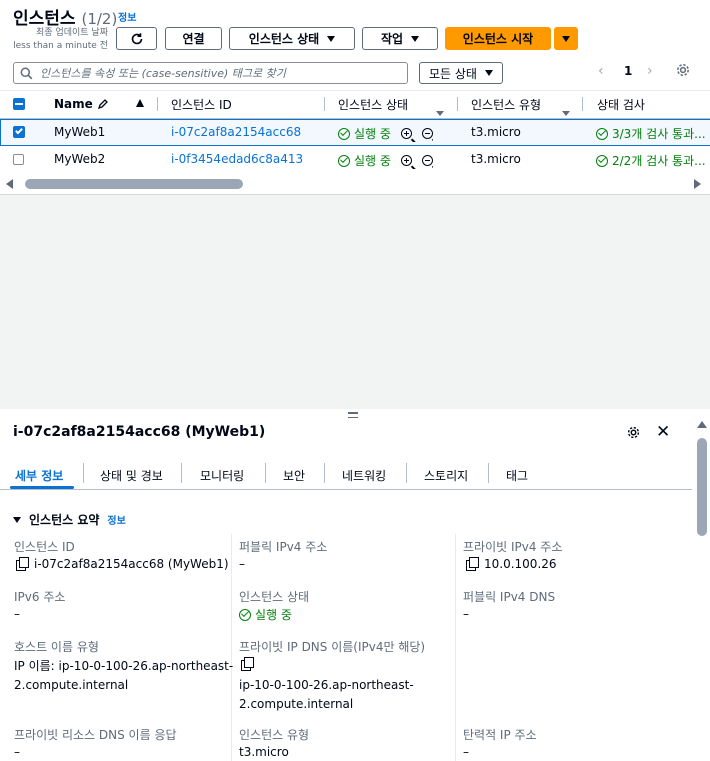 This screenshot has height=761, width=710. What do you see at coordinates (56, 647) in the screenshot?
I see `hostname-type-label: 호스트 이름 유형` at bounding box center [56, 647].